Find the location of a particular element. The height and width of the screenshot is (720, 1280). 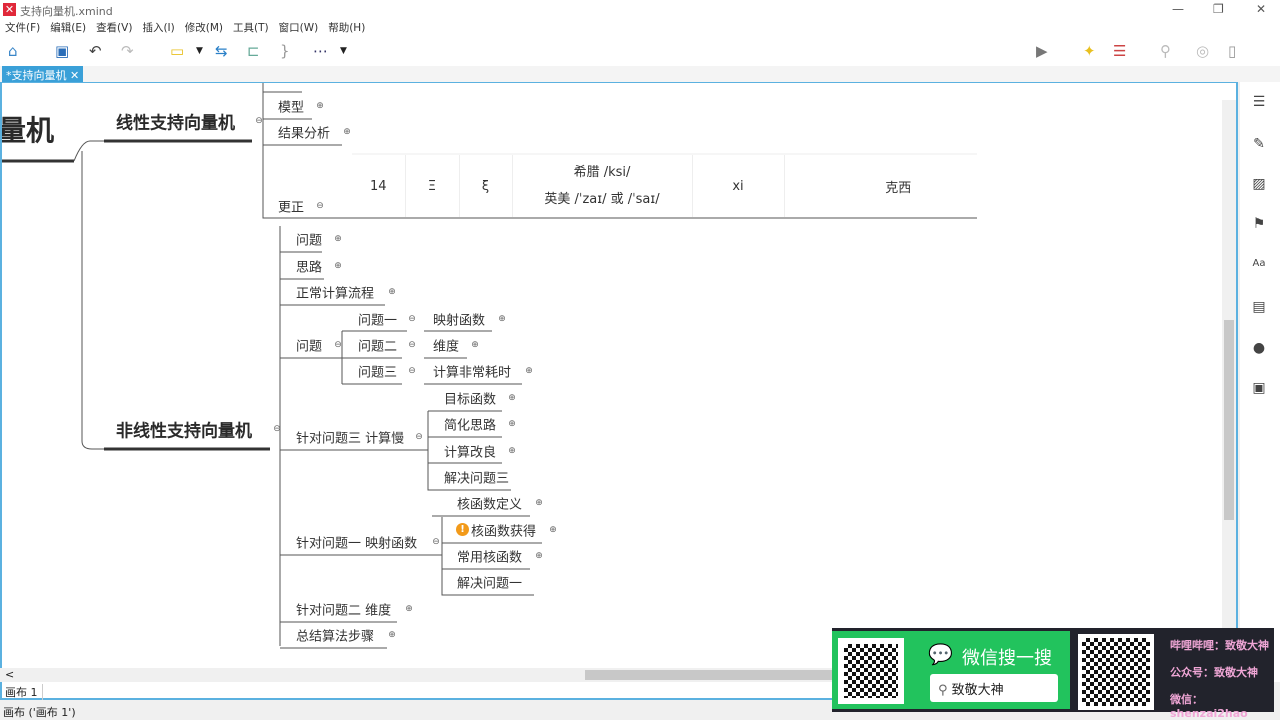

search-icon: ⚲ is located at coordinates (1165, 51).